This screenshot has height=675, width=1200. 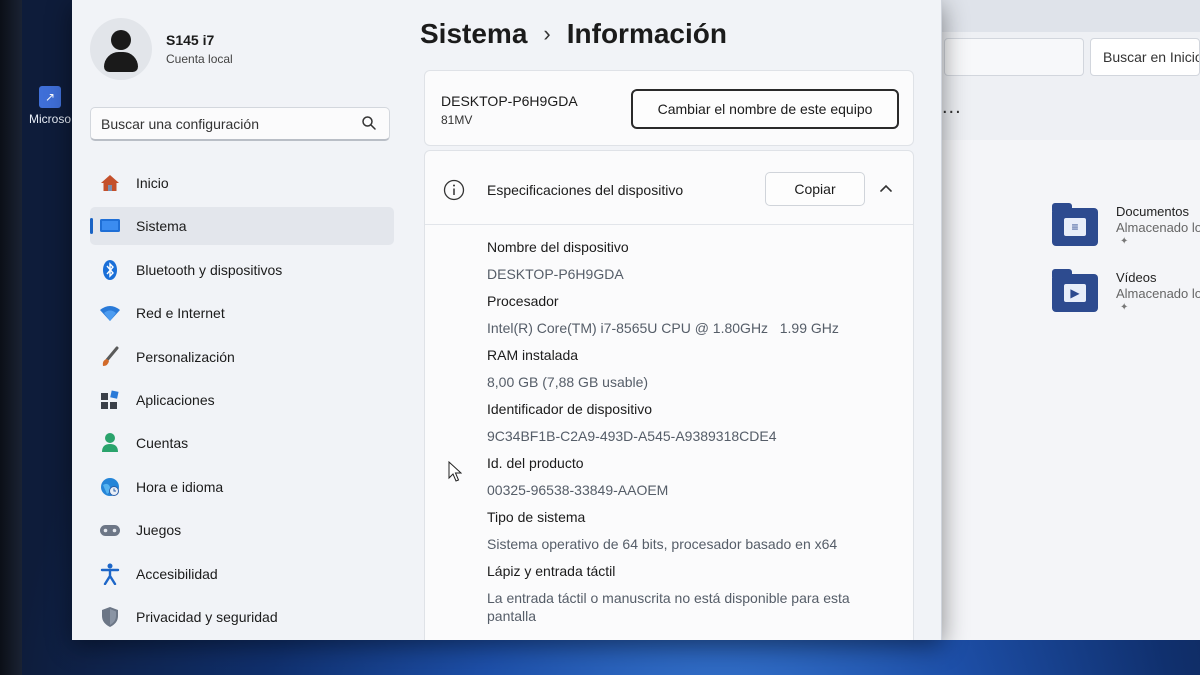 What do you see at coordinates (646, 33) in the screenshot?
I see `page-title: Información` at bounding box center [646, 33].